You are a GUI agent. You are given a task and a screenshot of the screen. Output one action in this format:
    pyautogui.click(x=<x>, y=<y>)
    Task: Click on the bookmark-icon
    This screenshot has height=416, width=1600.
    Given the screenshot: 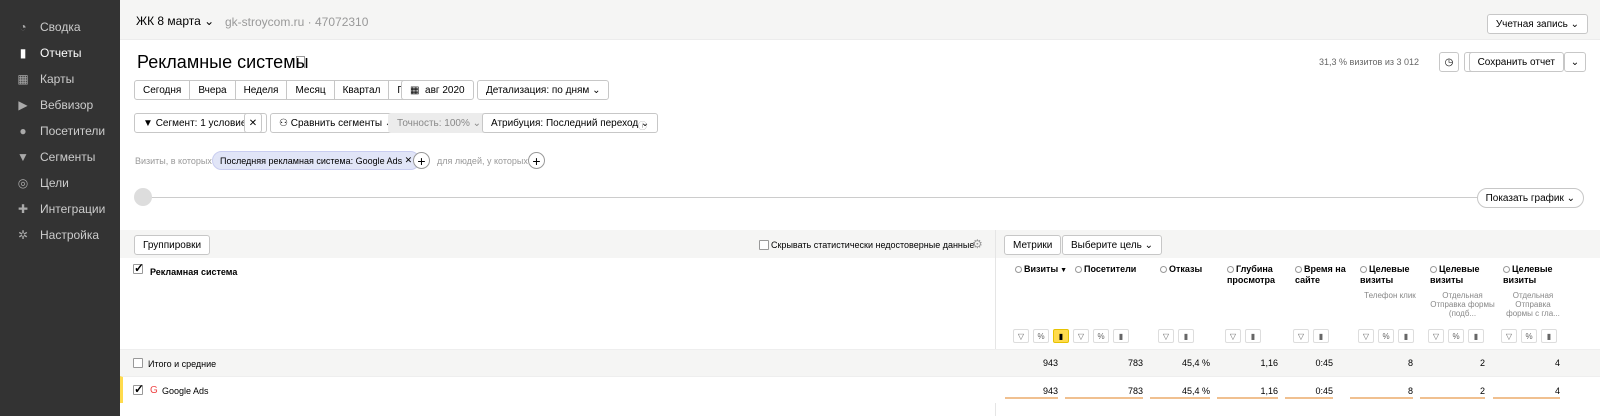 What is the action you would take?
    pyautogui.click(x=300, y=62)
    